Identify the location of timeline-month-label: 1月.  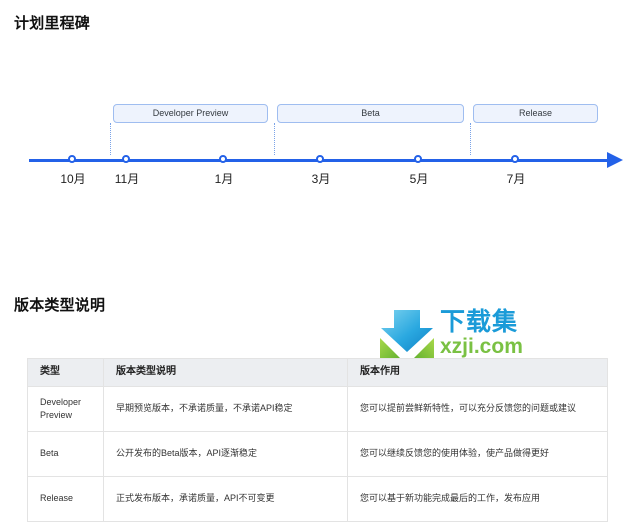
(224, 179).